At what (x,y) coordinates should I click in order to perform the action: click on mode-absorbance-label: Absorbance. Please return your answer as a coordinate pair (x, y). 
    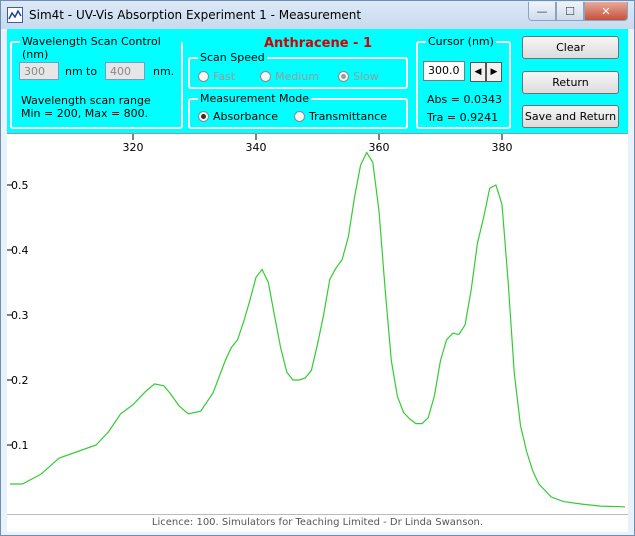
    Looking at the image, I should click on (246, 116).